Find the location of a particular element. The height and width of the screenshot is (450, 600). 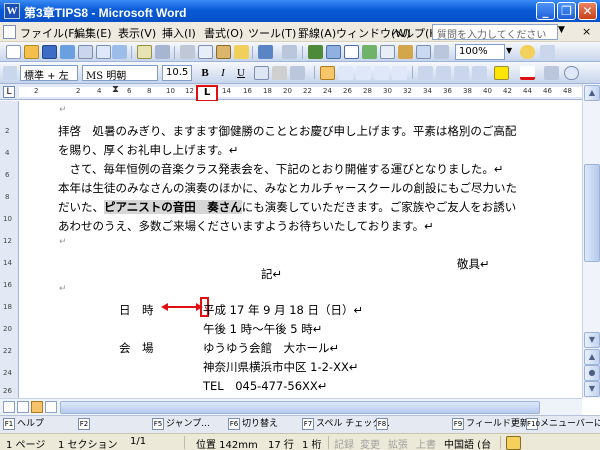

menu-view: 表示(V) is located at coordinates (137, 33).